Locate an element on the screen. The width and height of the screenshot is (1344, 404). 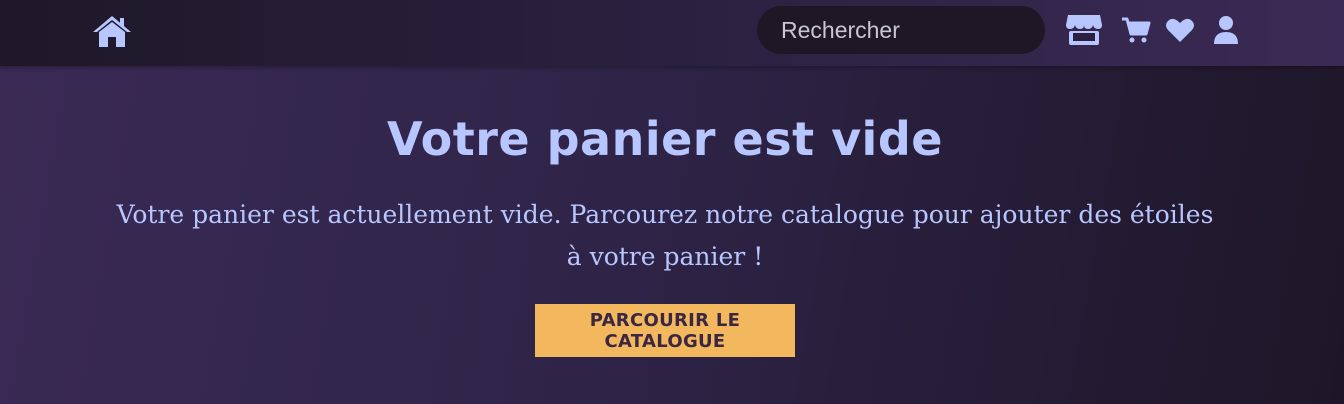
browse-catalog-label: PARCOURIR LE CATALOGUE is located at coordinates (665, 330).